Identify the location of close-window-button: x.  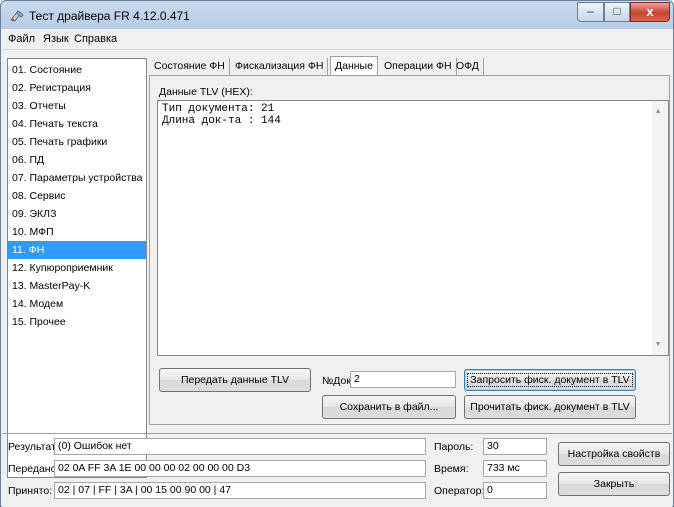
(650, 12).